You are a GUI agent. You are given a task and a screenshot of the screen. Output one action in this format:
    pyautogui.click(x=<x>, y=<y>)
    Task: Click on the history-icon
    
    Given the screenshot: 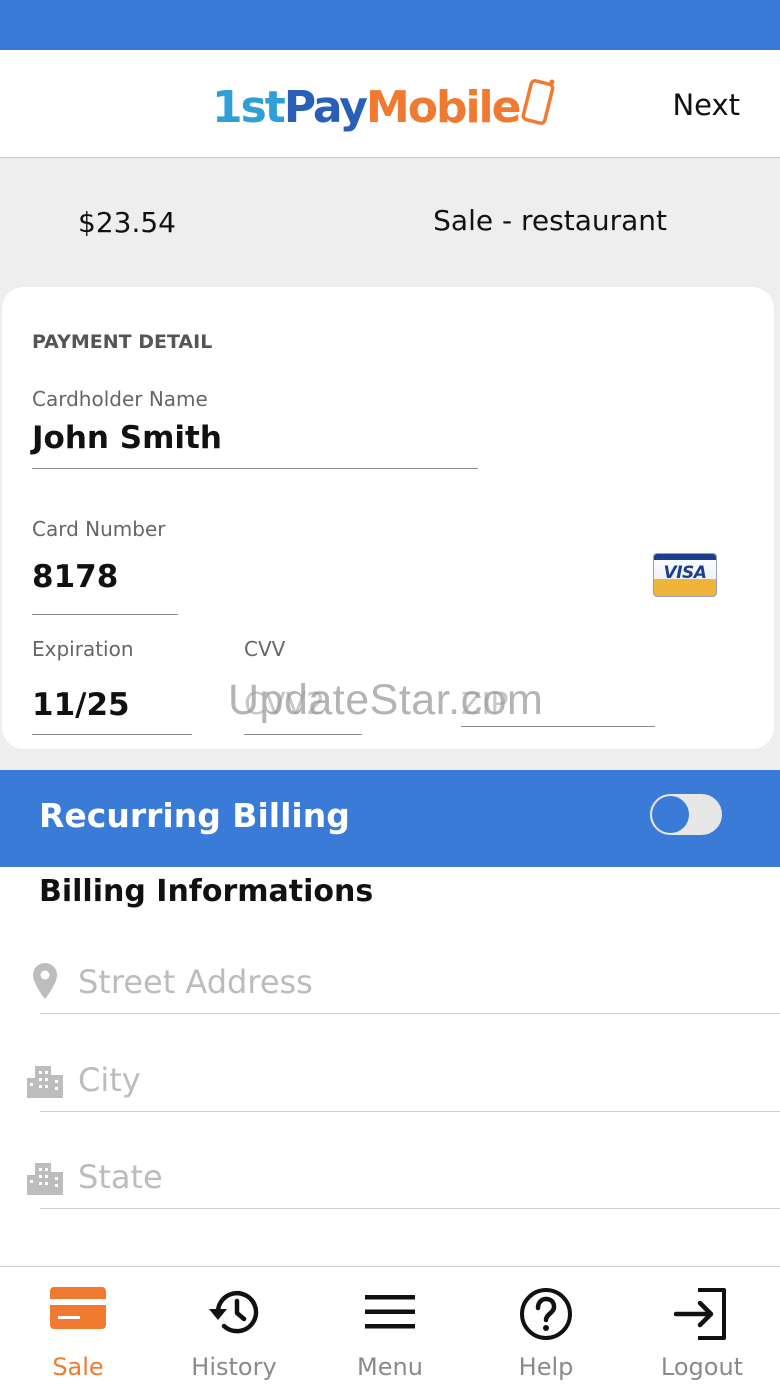 What is the action you would take?
    pyautogui.click(x=234, y=1314)
    